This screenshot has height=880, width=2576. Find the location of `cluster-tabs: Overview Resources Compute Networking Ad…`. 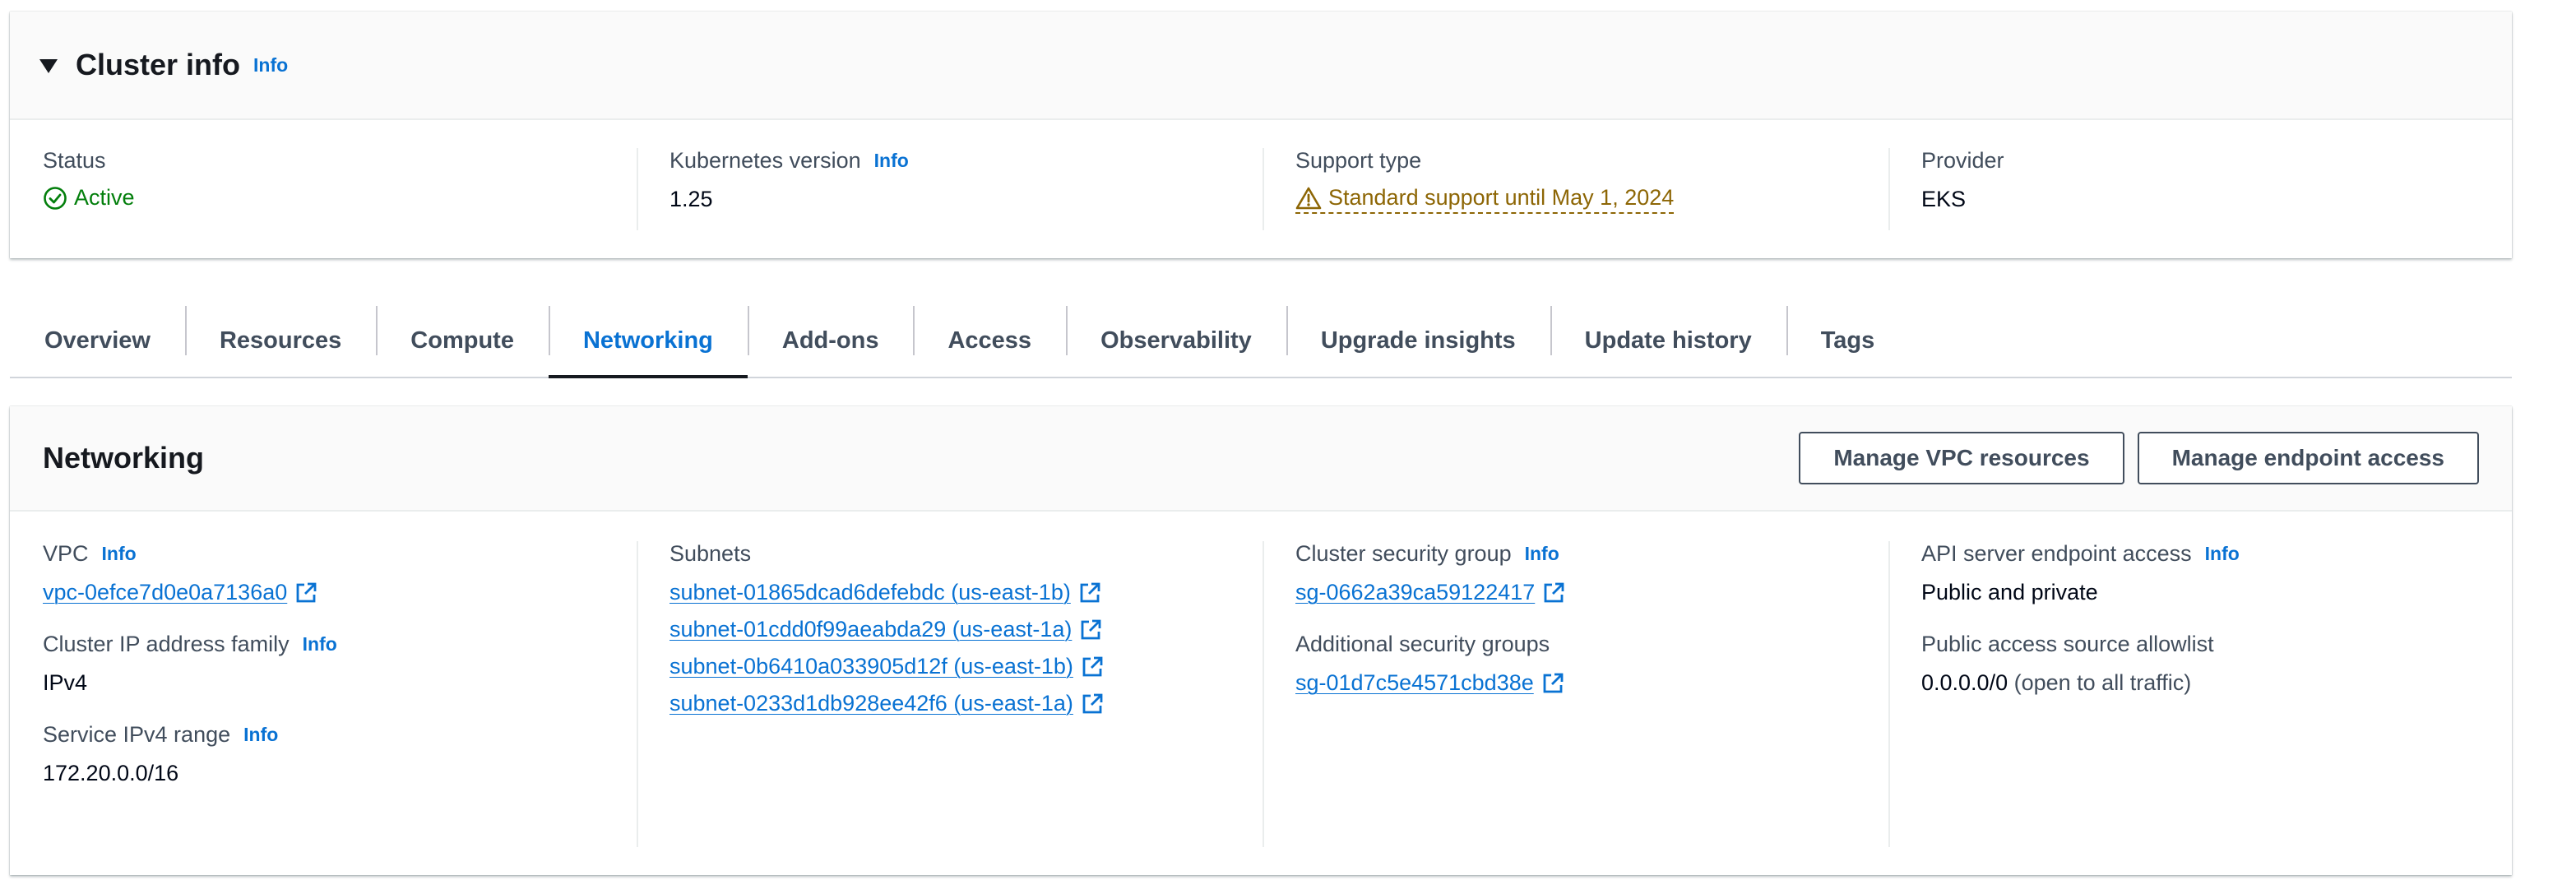

cluster-tabs: Overview Resources Compute Networking Ad… is located at coordinates (1261, 341).